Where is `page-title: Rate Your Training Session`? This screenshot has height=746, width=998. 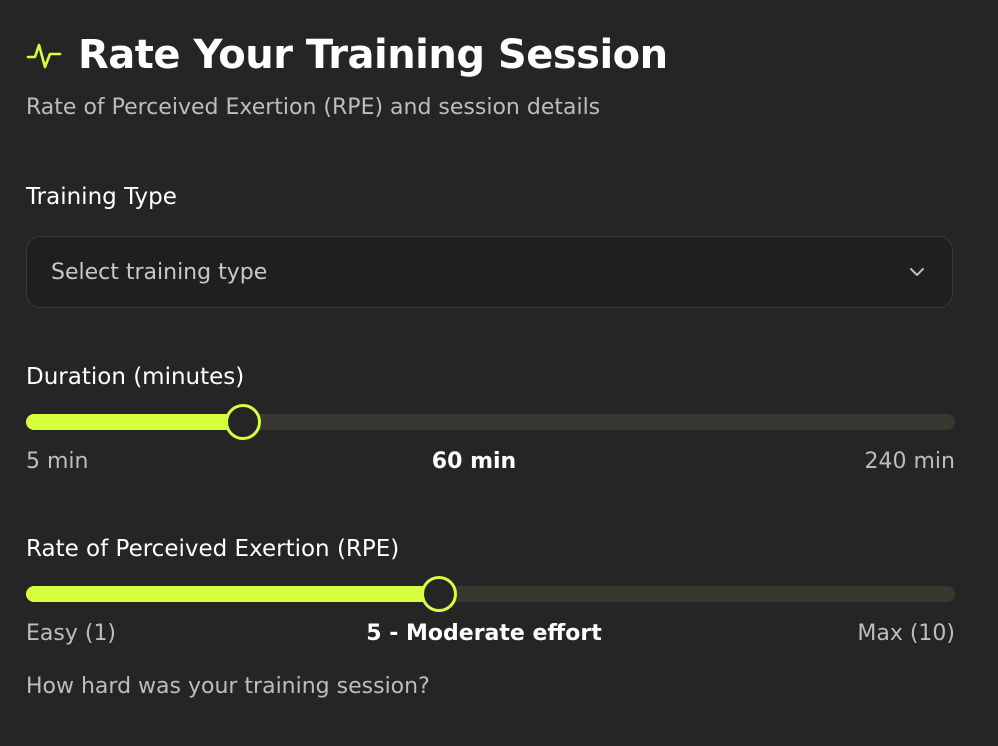 page-title: Rate Your Training Session is located at coordinates (373, 55).